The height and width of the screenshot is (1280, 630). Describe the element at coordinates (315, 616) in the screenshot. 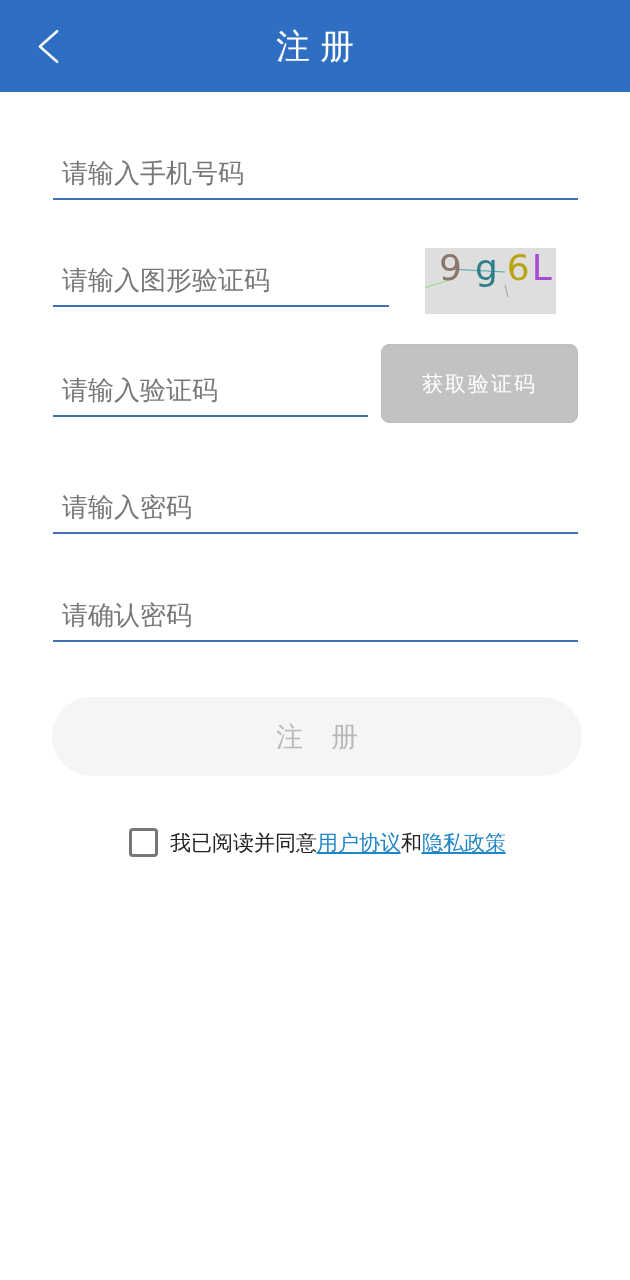

I see `password-input-field: 请确认密码` at that location.